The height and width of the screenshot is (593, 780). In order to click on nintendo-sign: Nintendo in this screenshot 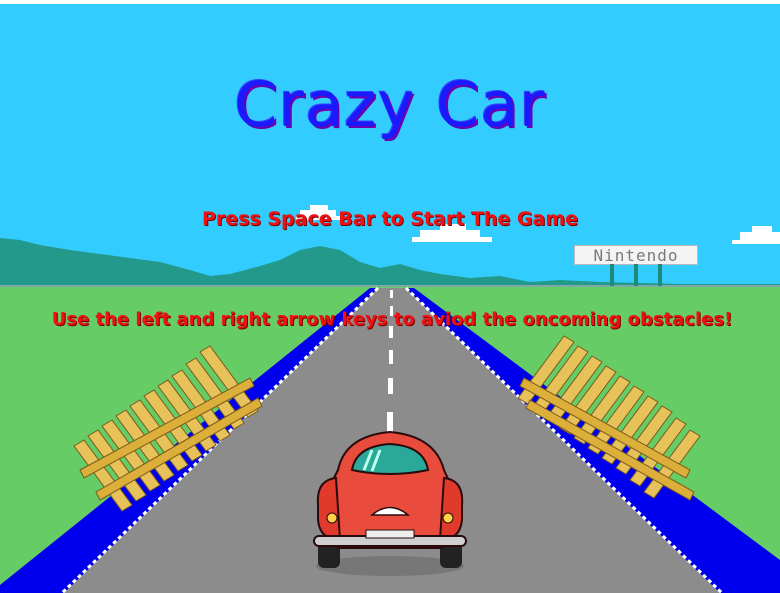, I will do `click(636, 255)`.